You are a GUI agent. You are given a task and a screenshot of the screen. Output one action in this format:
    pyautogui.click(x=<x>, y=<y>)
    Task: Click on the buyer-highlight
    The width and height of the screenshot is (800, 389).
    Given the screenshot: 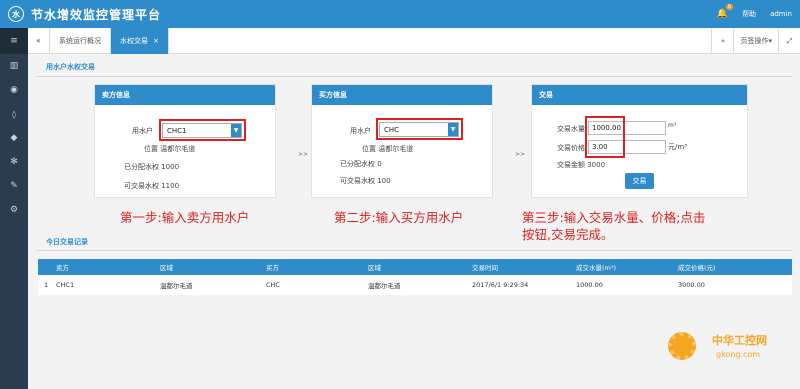 What is the action you would take?
    pyautogui.click(x=419, y=129)
    